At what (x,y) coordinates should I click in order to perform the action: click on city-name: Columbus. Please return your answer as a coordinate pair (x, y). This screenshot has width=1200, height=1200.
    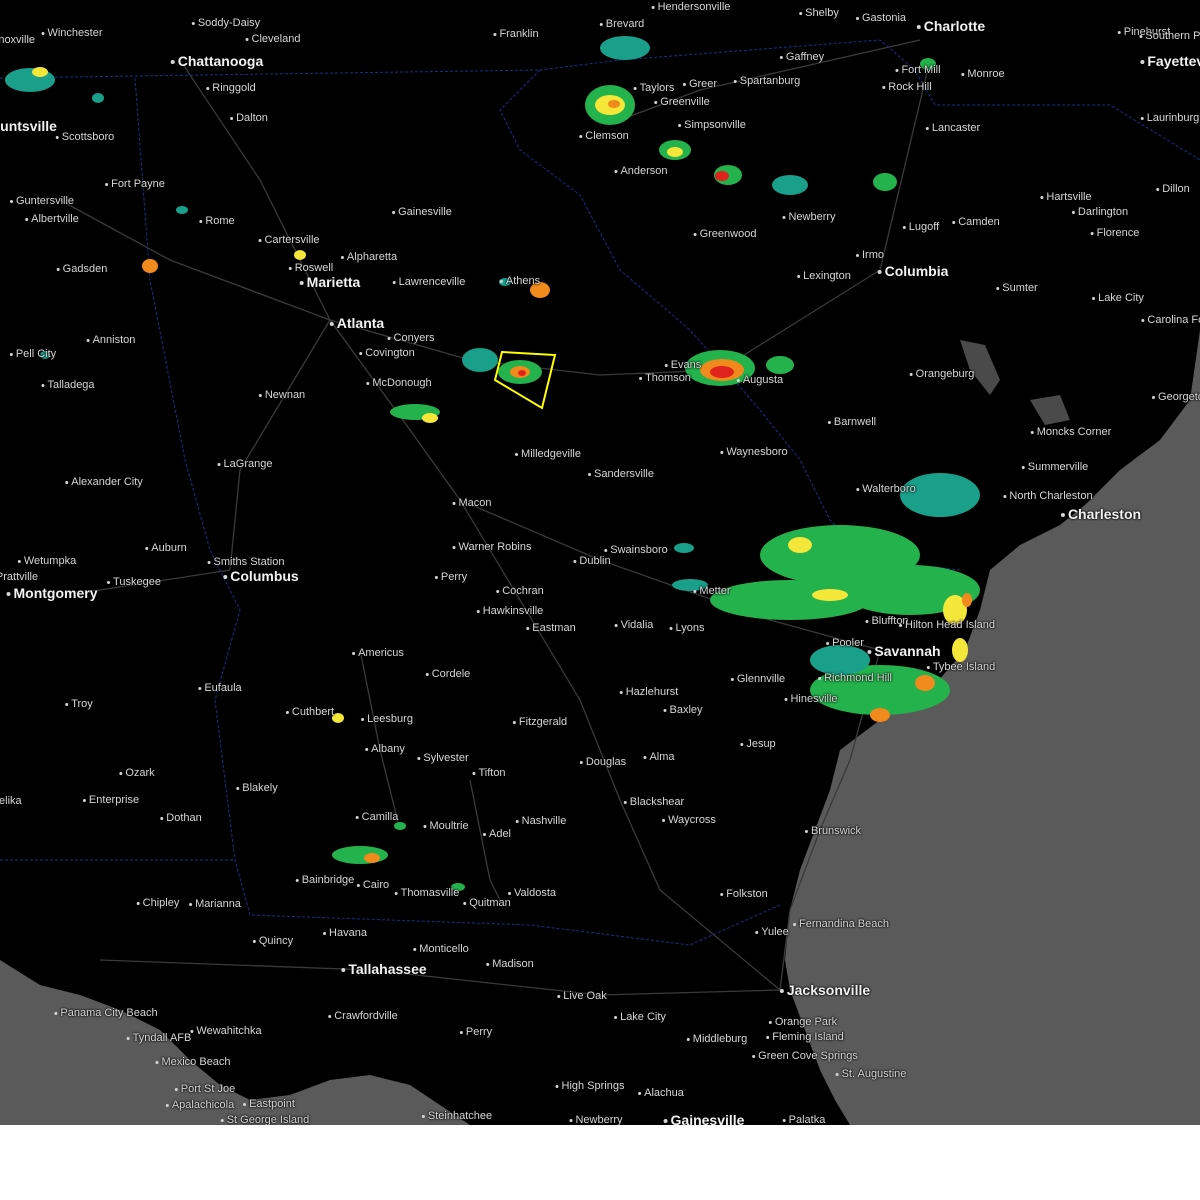
    Looking at the image, I should click on (264, 576).